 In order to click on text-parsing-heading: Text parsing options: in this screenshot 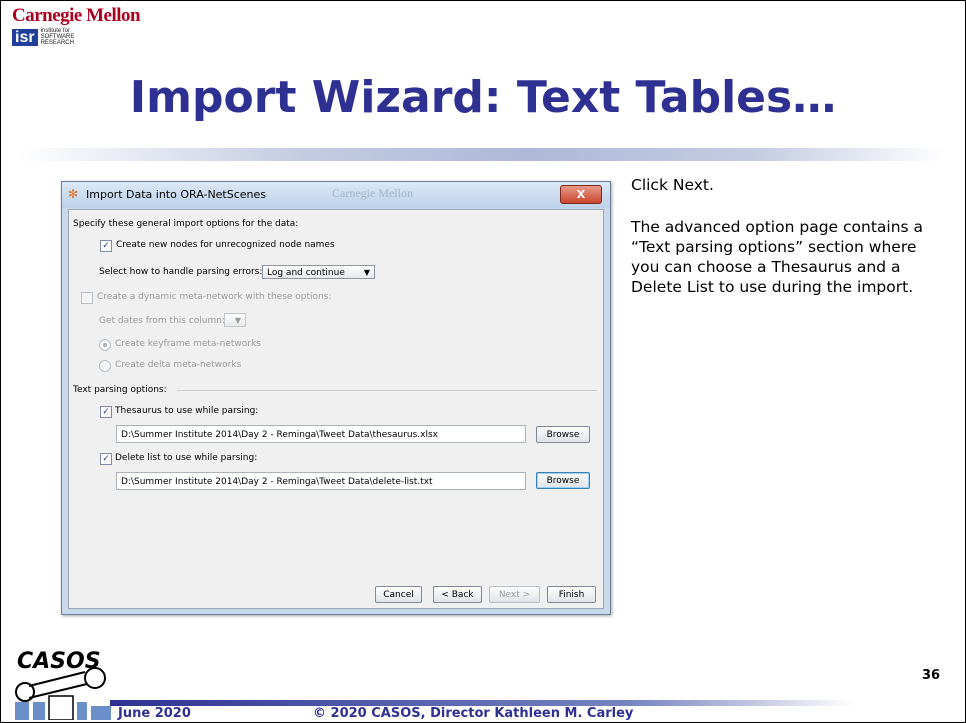, I will do `click(120, 390)`.